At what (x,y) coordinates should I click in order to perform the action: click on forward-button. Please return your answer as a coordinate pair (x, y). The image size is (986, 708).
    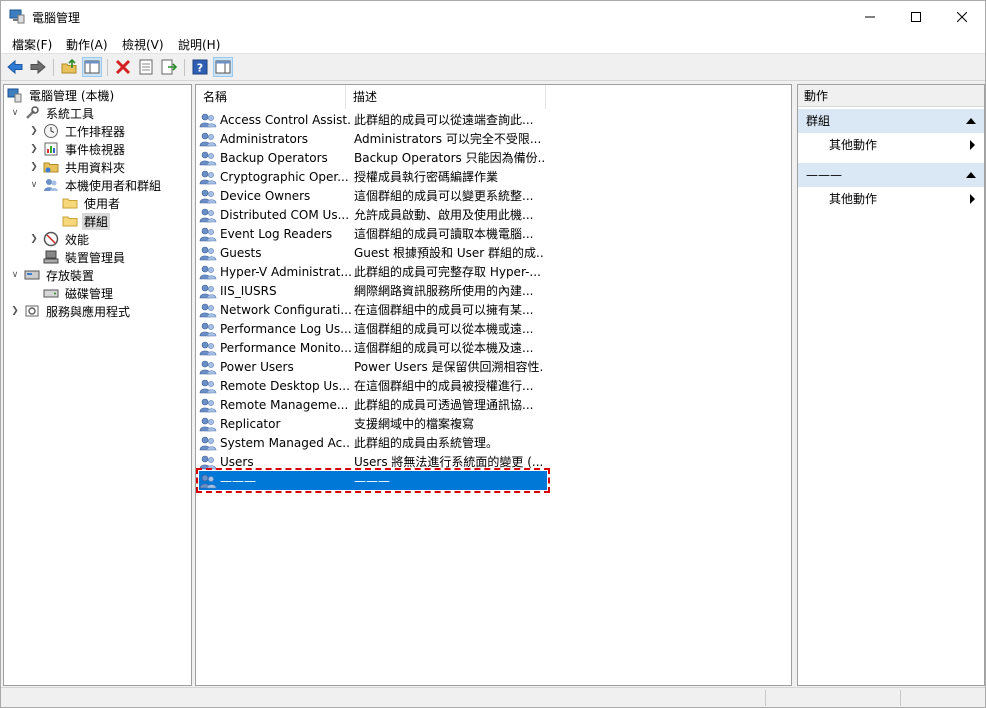
    Looking at the image, I should click on (38, 67).